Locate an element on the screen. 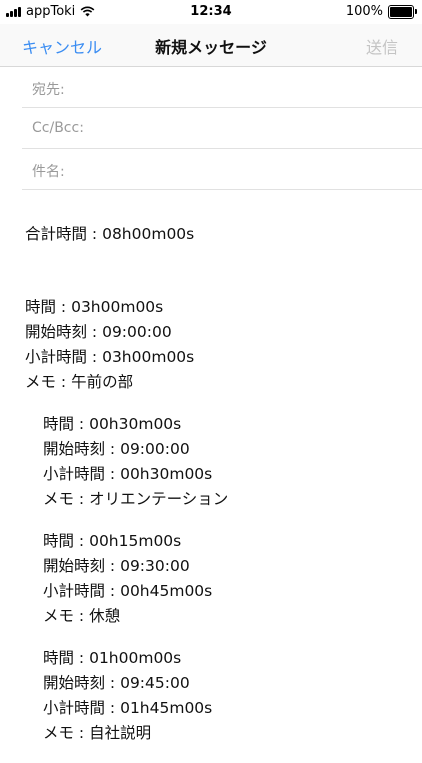 The height and width of the screenshot is (763, 422). status-bar-right: 100% is located at coordinates (381, 11).